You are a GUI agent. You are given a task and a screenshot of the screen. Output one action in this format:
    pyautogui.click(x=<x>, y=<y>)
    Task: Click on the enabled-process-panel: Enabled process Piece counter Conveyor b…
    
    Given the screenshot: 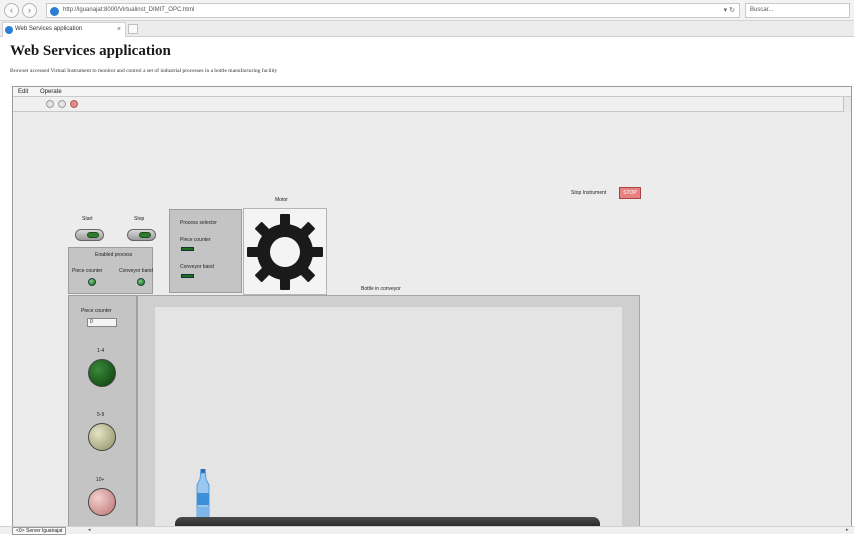 What is the action you would take?
    pyautogui.click(x=110, y=270)
    